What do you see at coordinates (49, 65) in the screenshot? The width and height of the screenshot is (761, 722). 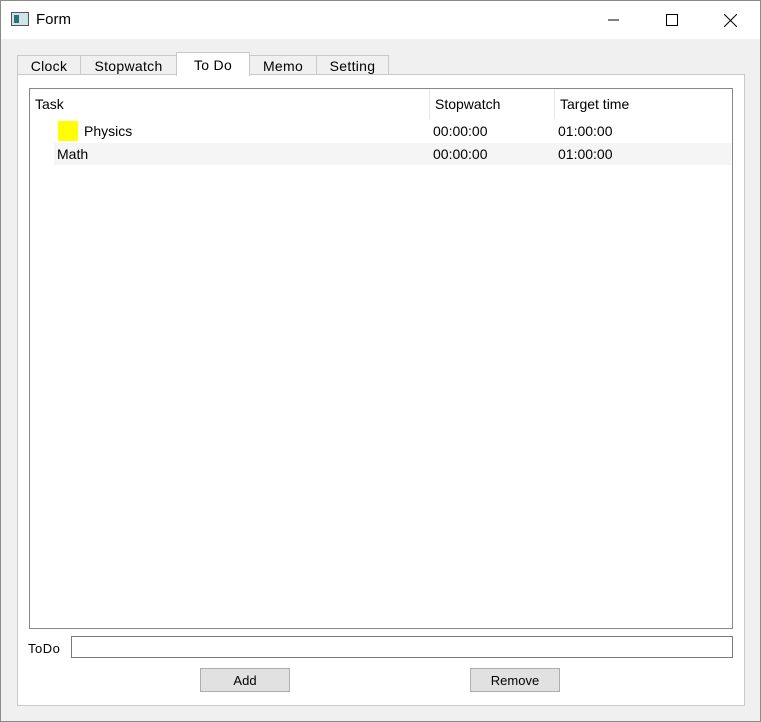 I see `tab-clock: Clock` at bounding box center [49, 65].